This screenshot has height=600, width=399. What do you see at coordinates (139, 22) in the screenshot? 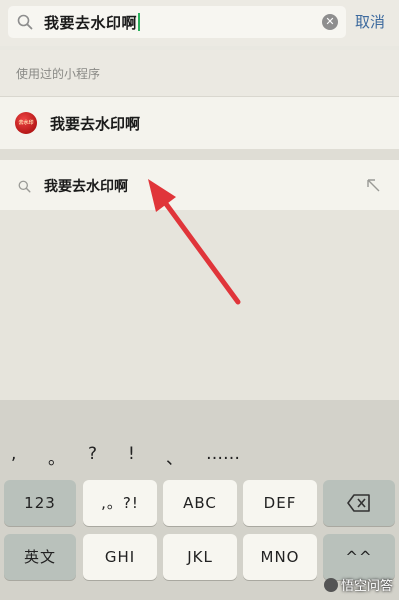
I see `text-caret` at bounding box center [139, 22].